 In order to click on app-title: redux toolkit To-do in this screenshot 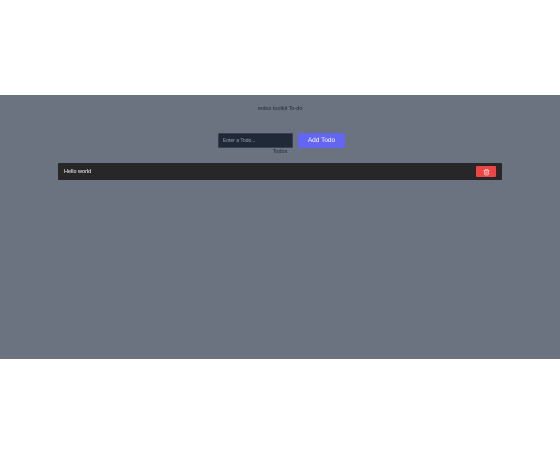, I will do `click(280, 109)`.